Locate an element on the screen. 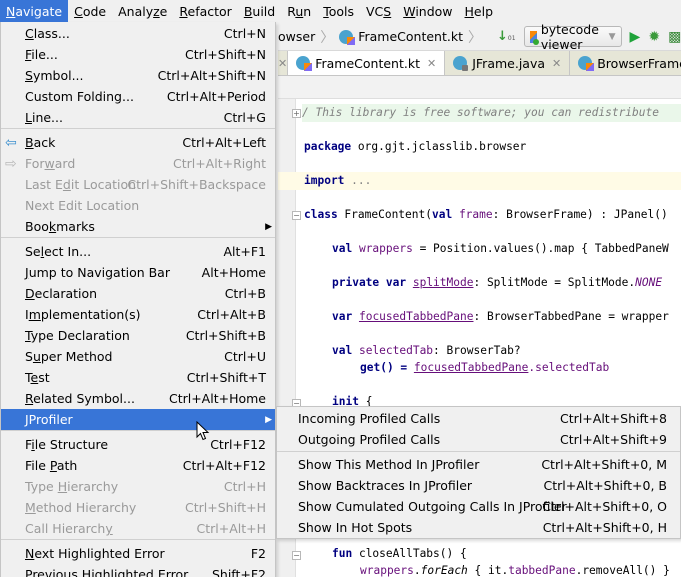 The height and width of the screenshot is (577, 681). menu-code: Code is located at coordinates (90, 11).